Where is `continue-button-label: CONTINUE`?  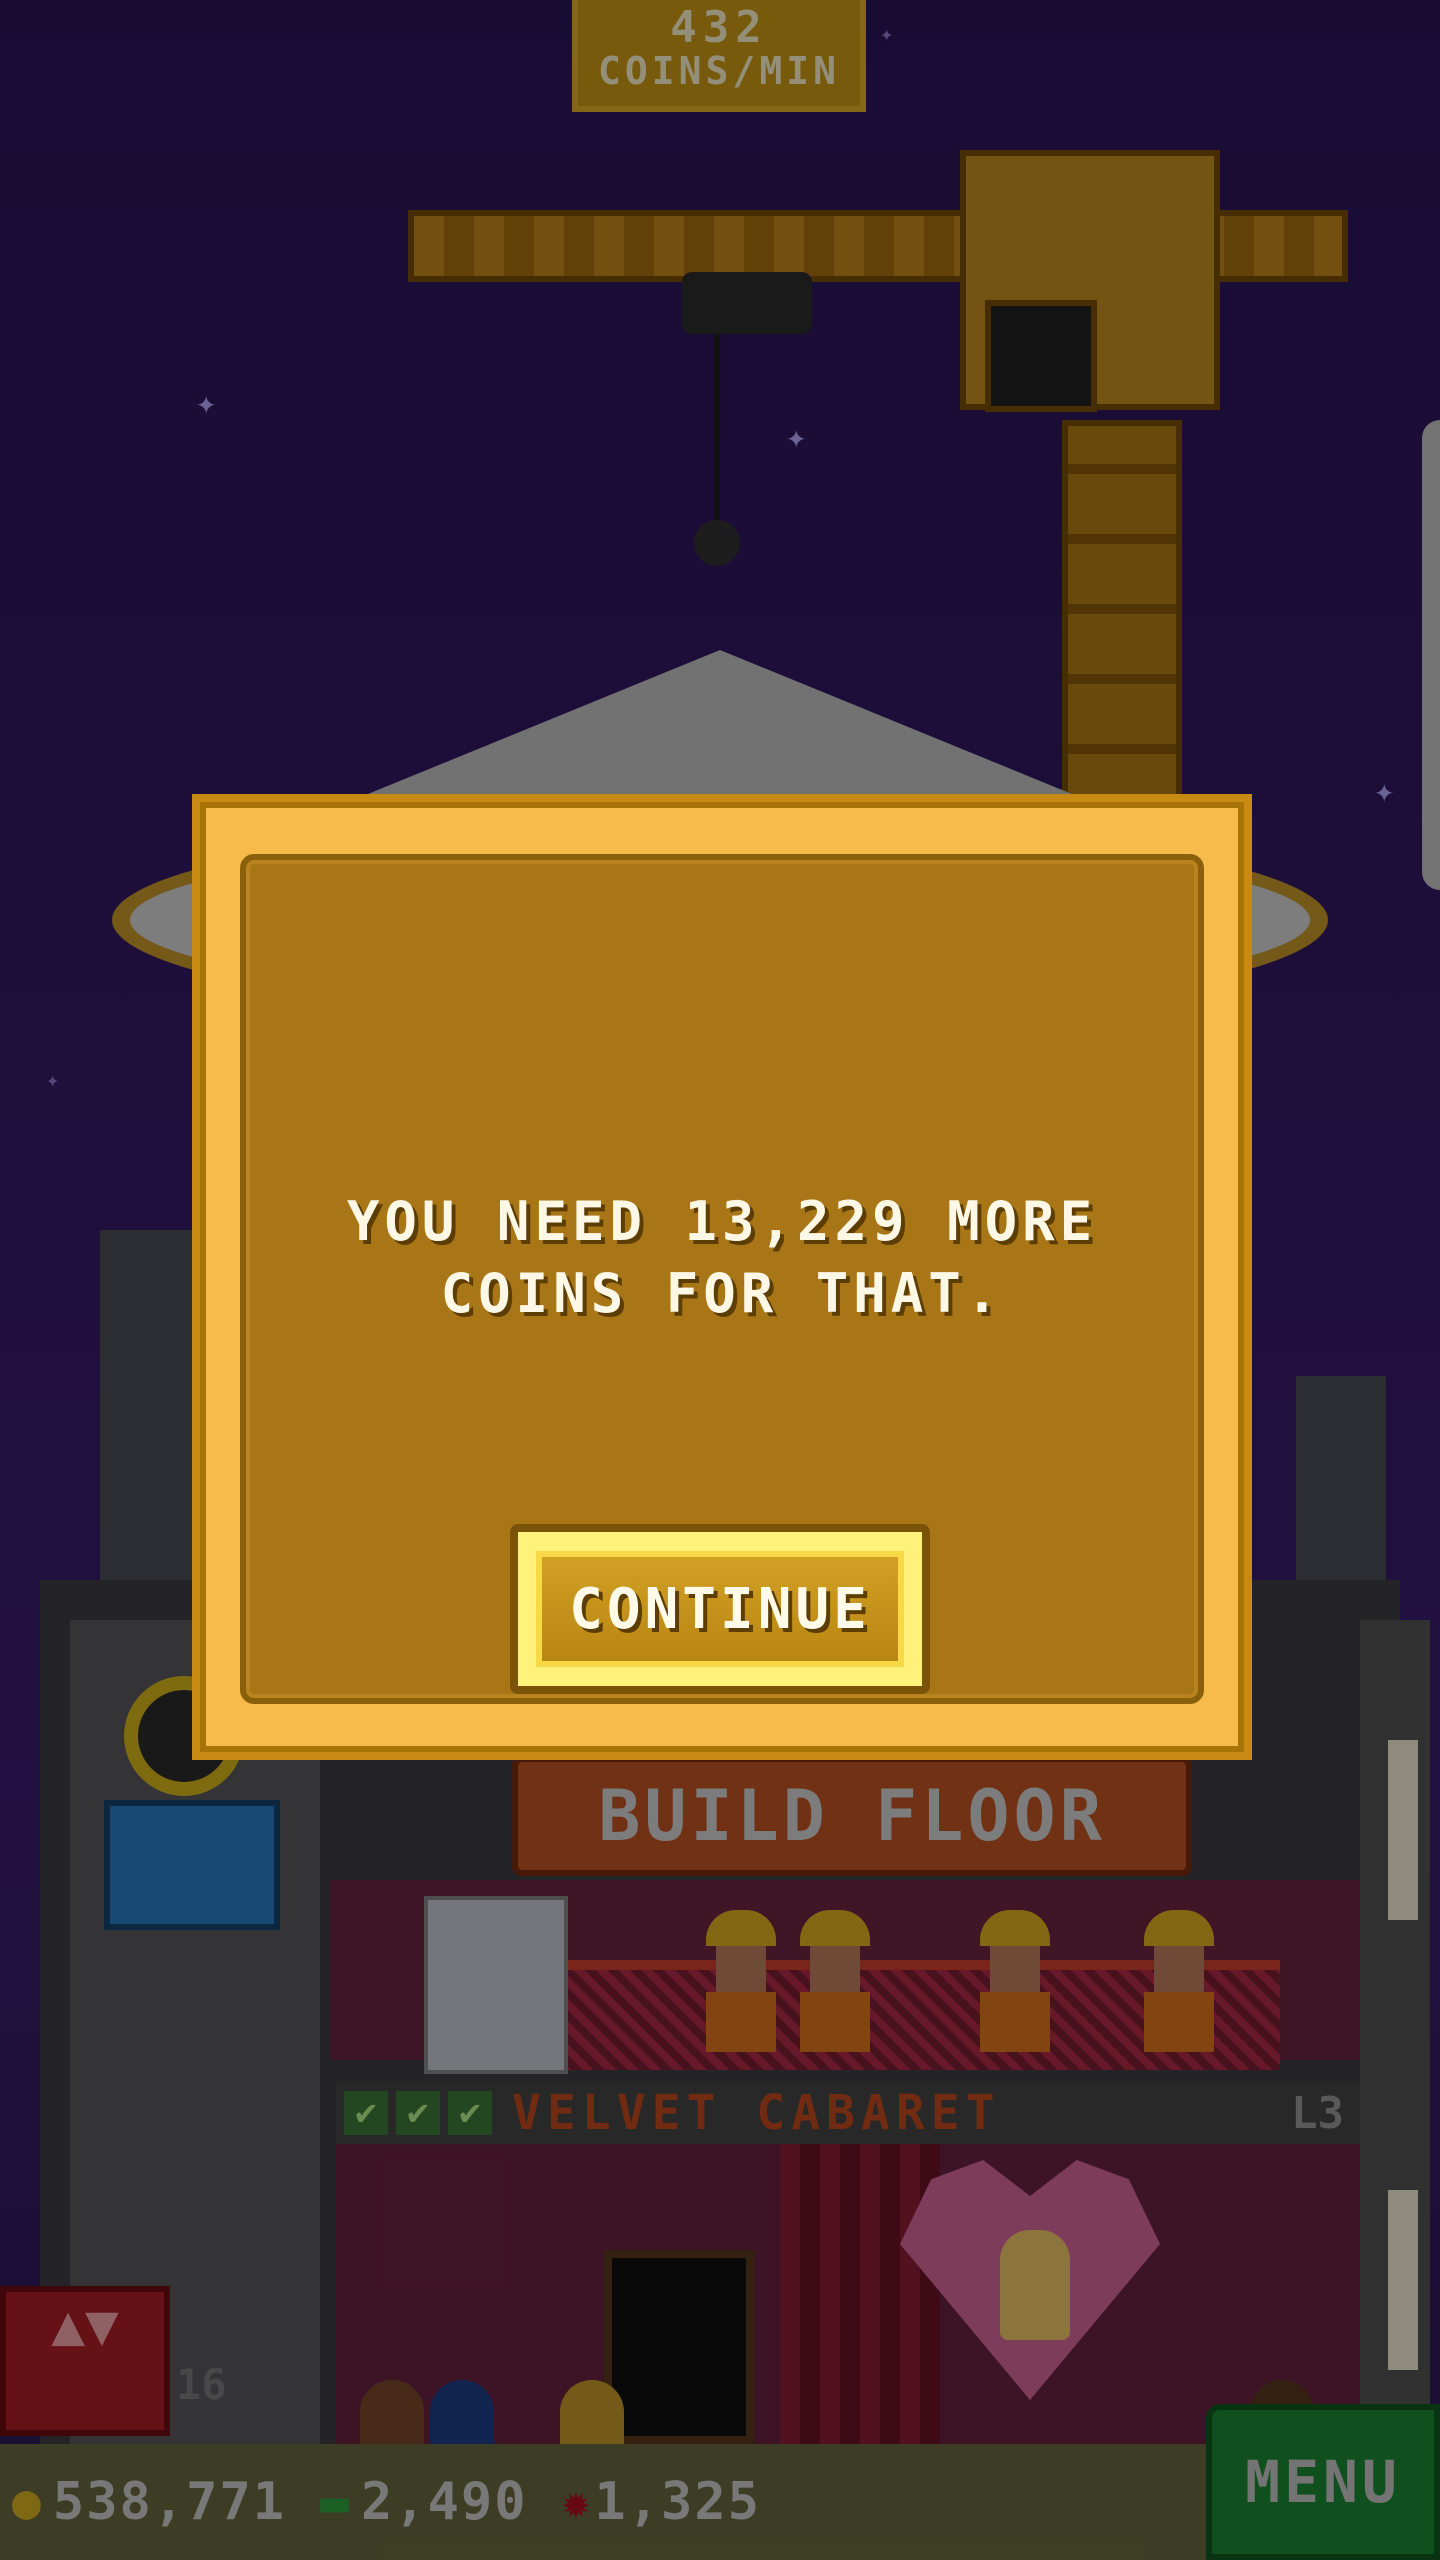
continue-button-label: CONTINUE is located at coordinates (720, 1609).